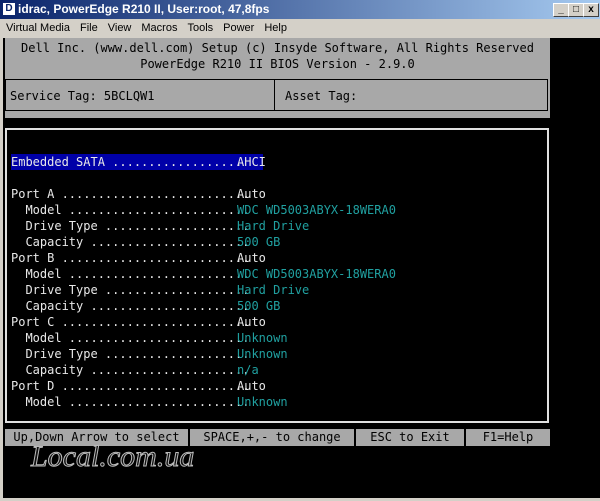  I want to click on asset-tag: Asset Tag:, so click(411, 95).